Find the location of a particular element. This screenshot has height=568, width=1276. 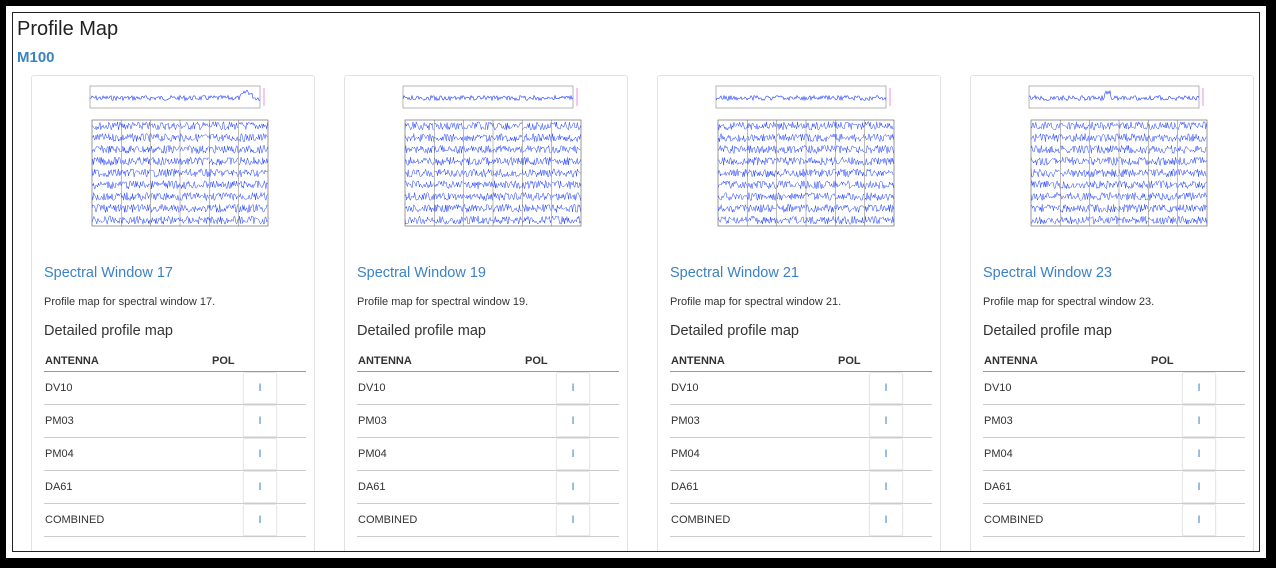

page-title: Profile Map is located at coordinates (68, 29).